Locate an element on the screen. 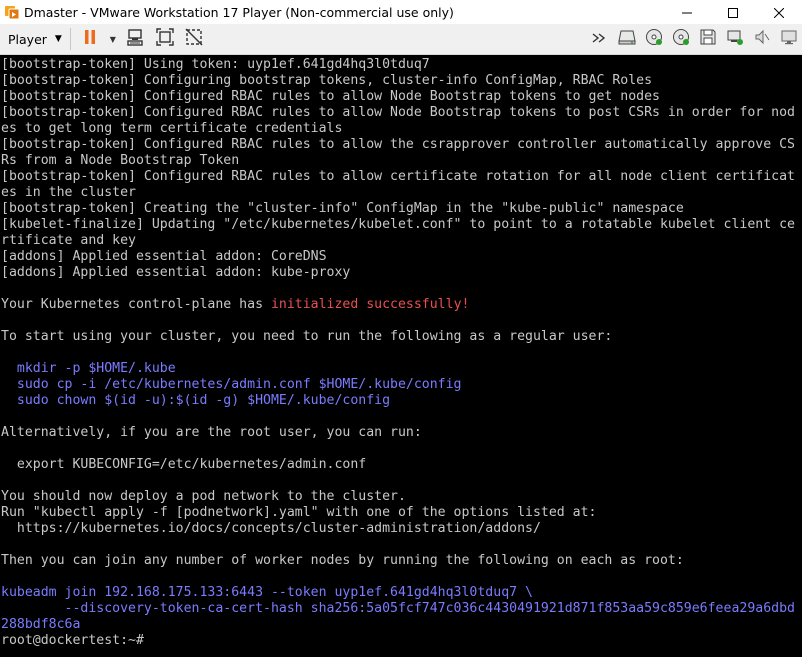 The height and width of the screenshot is (657, 802). command-line: mkdir -p $HOME/.kube is located at coordinates (88, 368).